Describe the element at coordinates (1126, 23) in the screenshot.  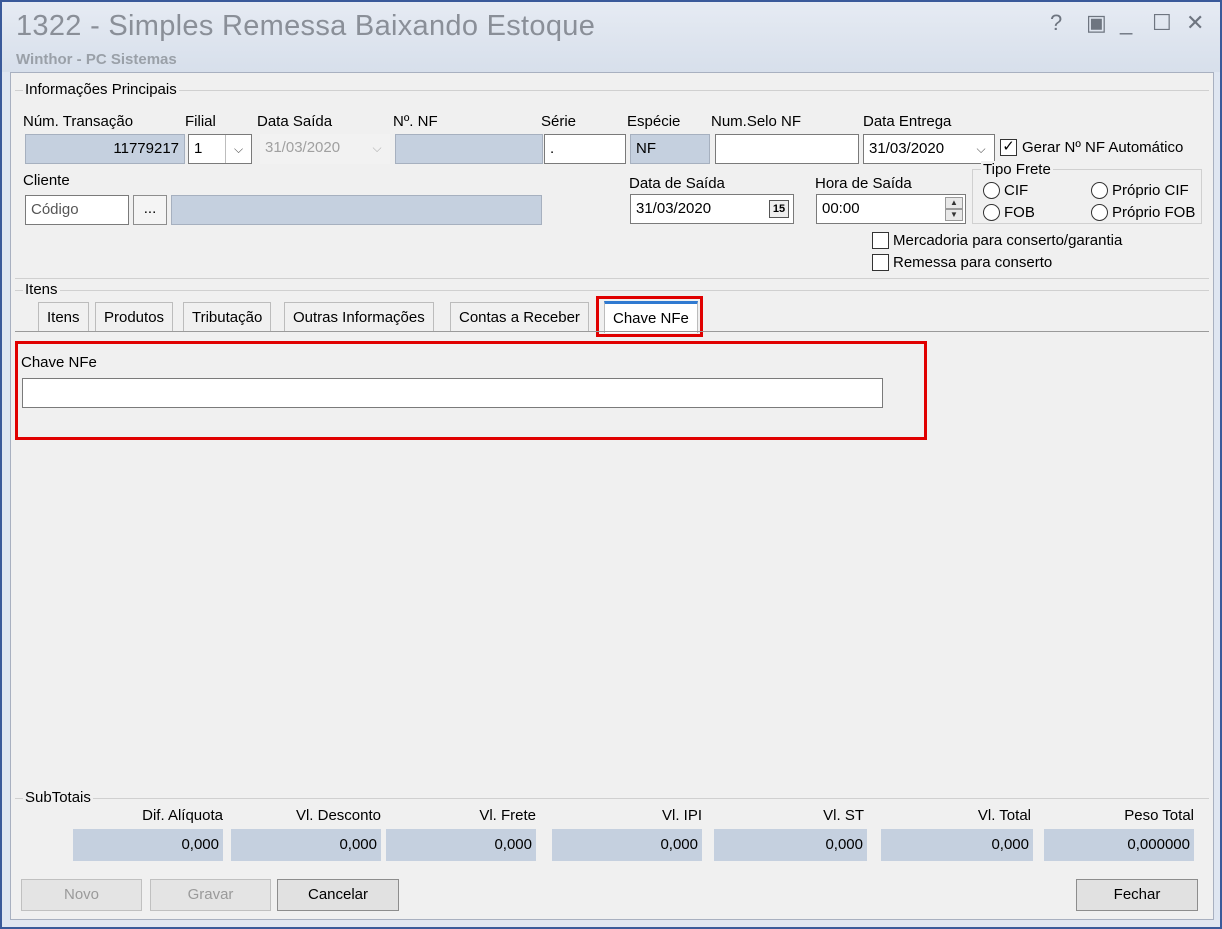
I see `minimize-icon: _` at that location.